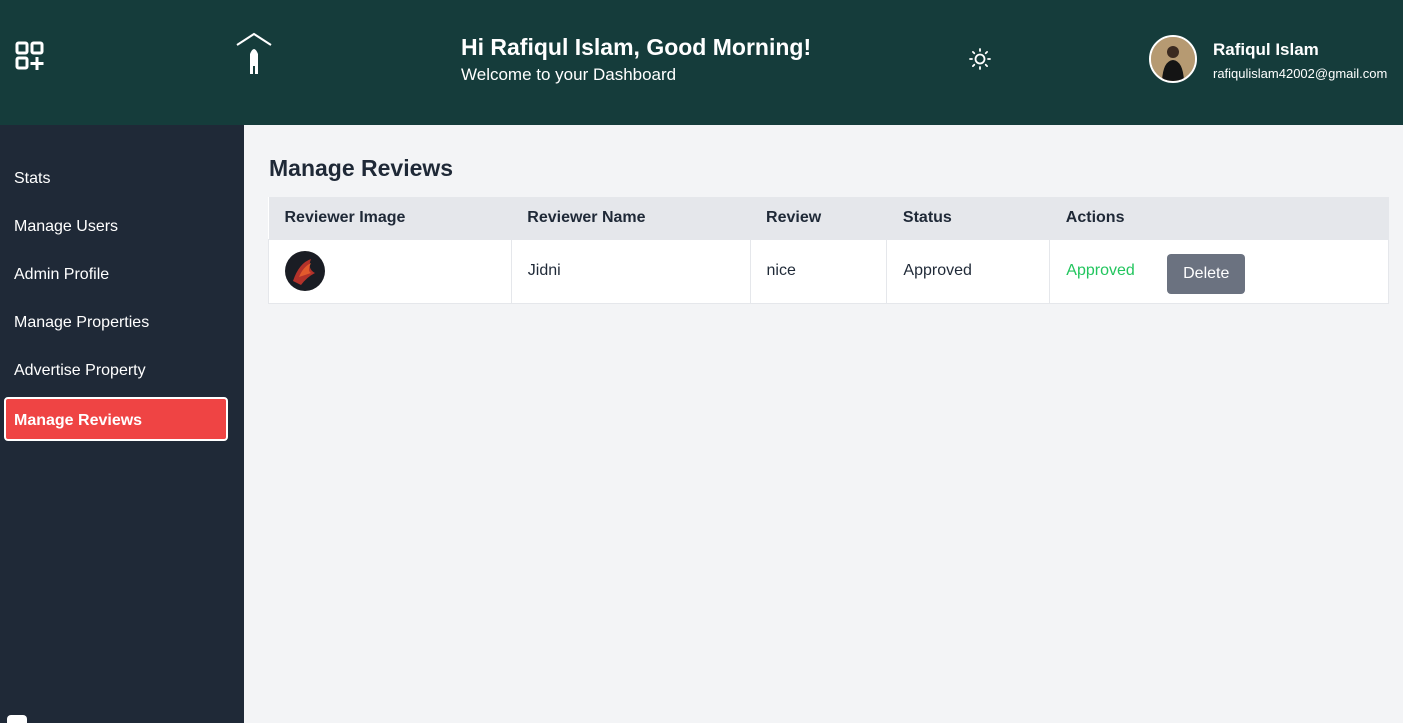 The width and height of the screenshot is (1403, 723). Describe the element at coordinates (116, 321) in the screenshot. I see `sidebar-item-manage-properties: Manage Properties` at that location.